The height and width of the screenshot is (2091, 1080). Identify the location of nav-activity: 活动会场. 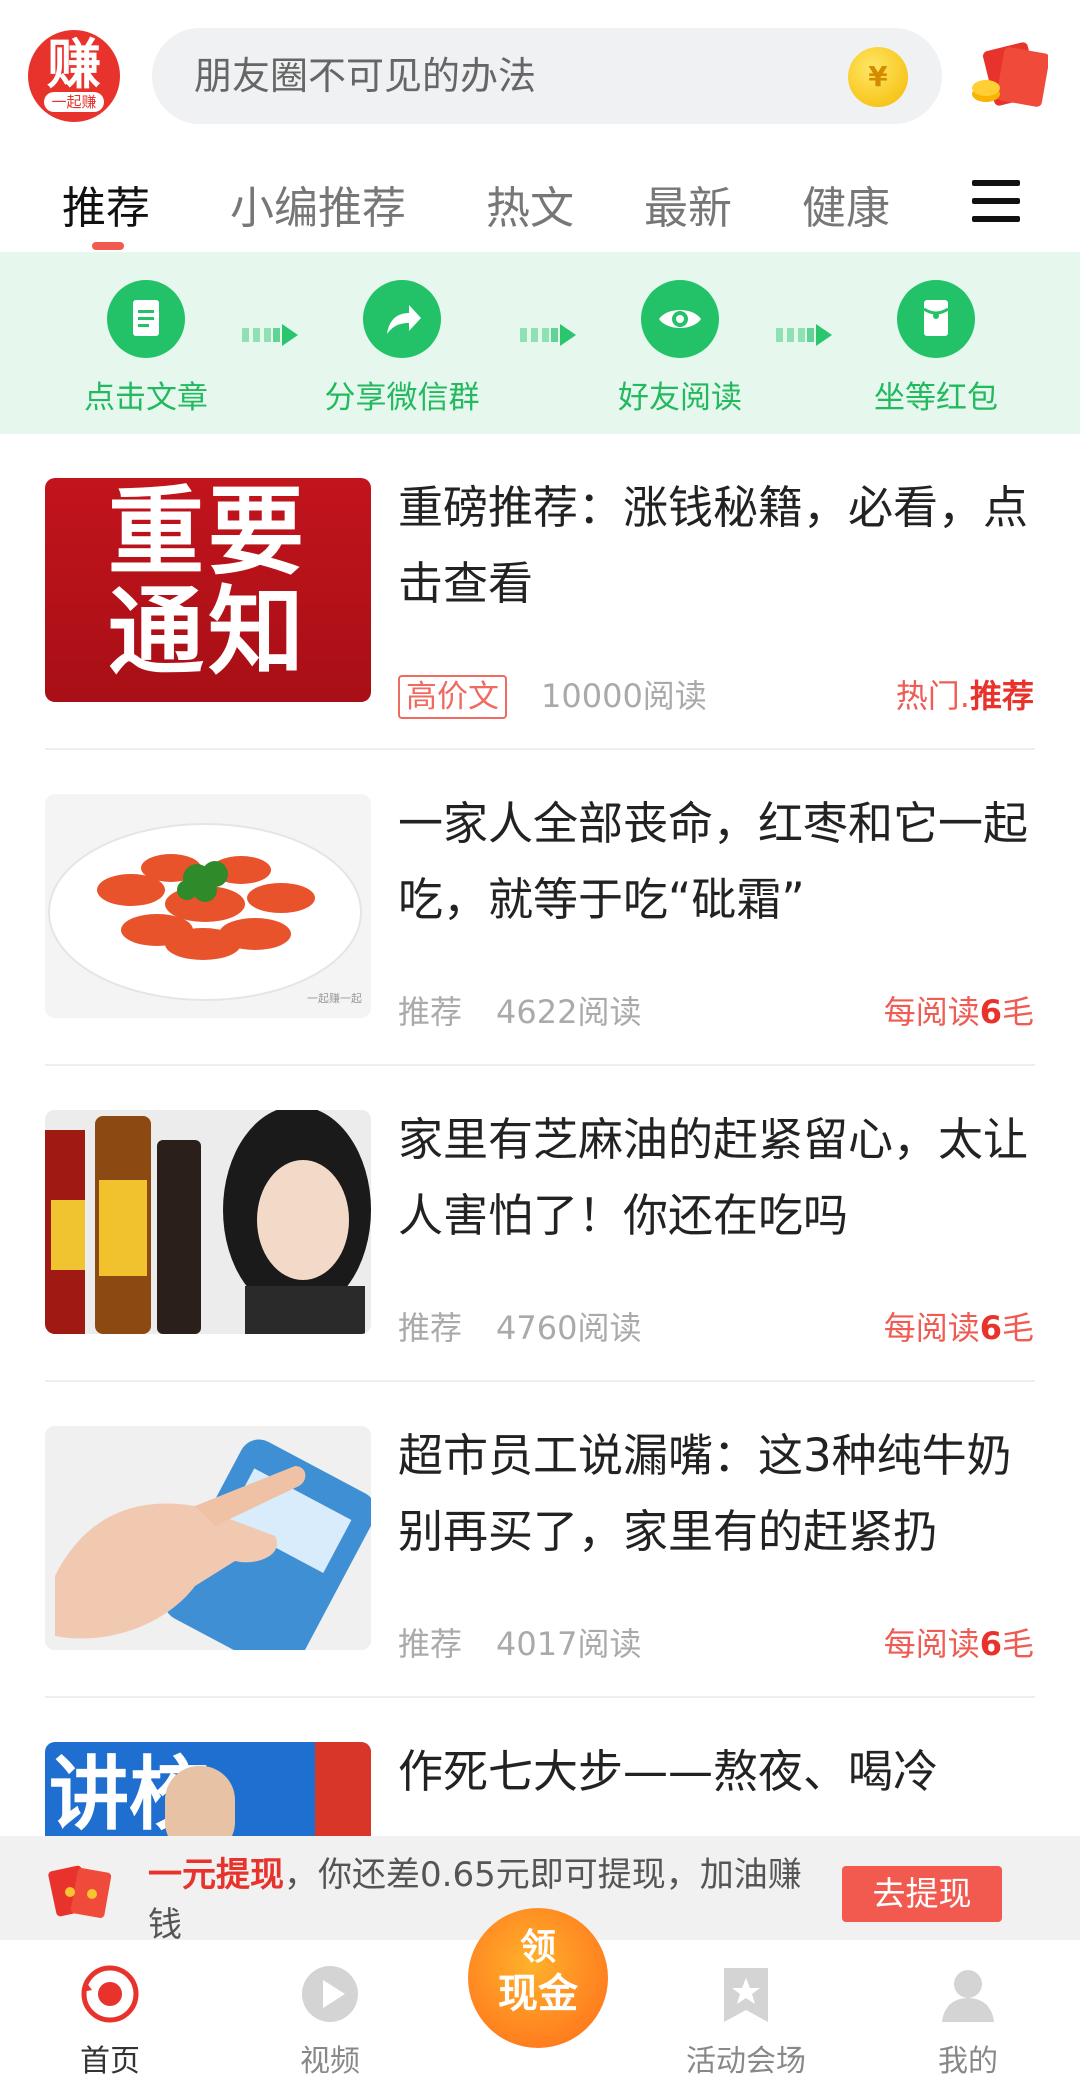
(746, 2021).